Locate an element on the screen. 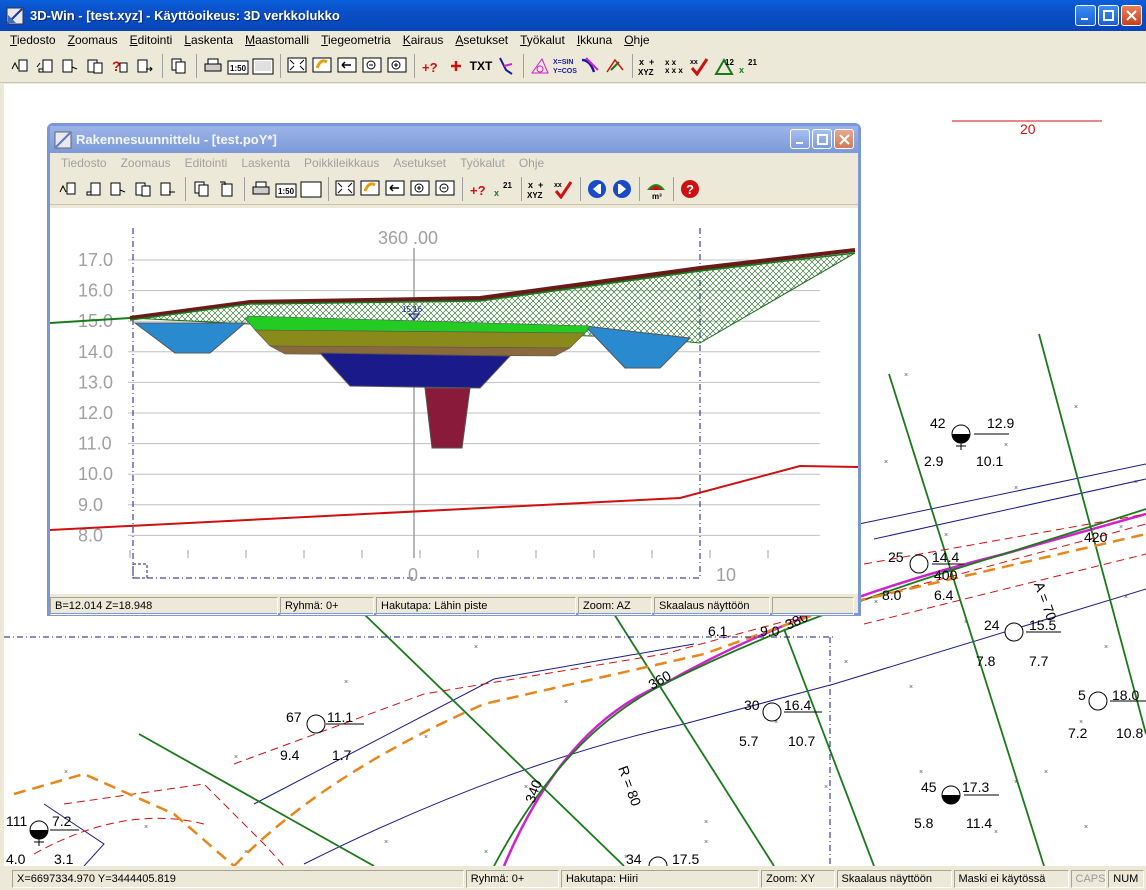  menu-item-6: Kairaus is located at coordinates (423, 40).